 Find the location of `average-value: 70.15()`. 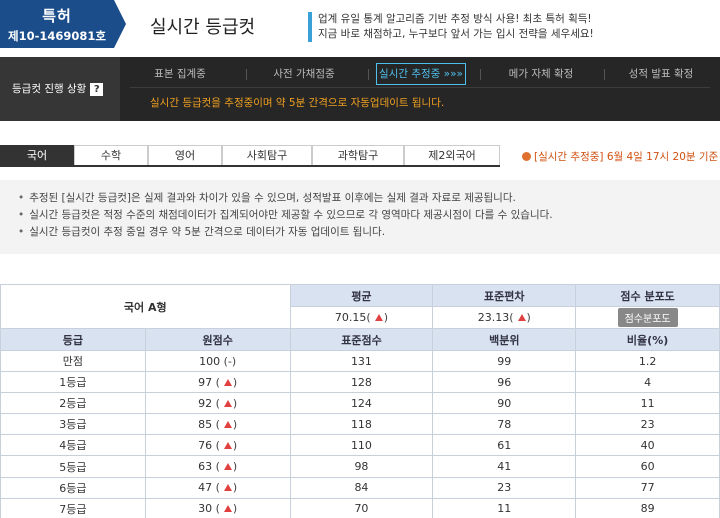

average-value: 70.15() is located at coordinates (361, 317).